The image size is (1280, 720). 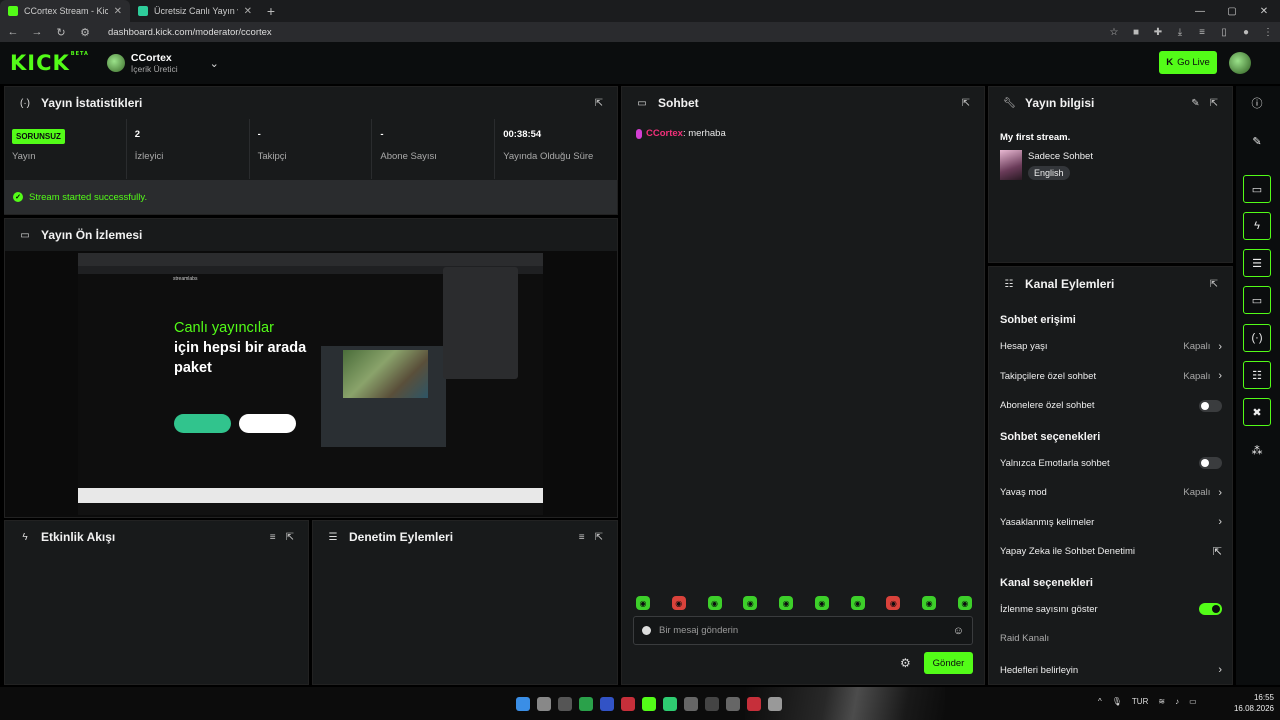 I want to click on emoji-icon: ☺, so click(x=958, y=631).